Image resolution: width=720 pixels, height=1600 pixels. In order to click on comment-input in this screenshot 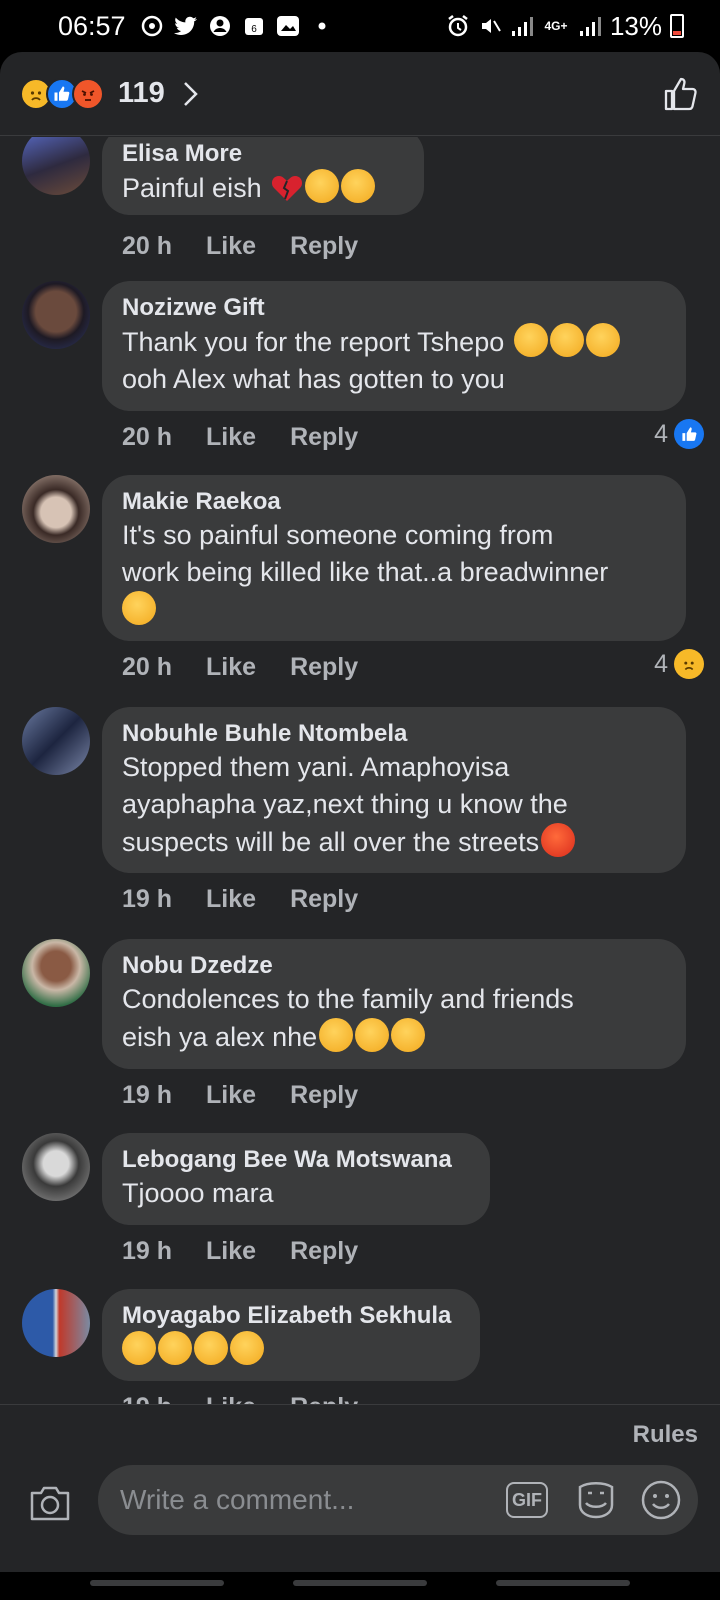, I will do `click(300, 1500)`.